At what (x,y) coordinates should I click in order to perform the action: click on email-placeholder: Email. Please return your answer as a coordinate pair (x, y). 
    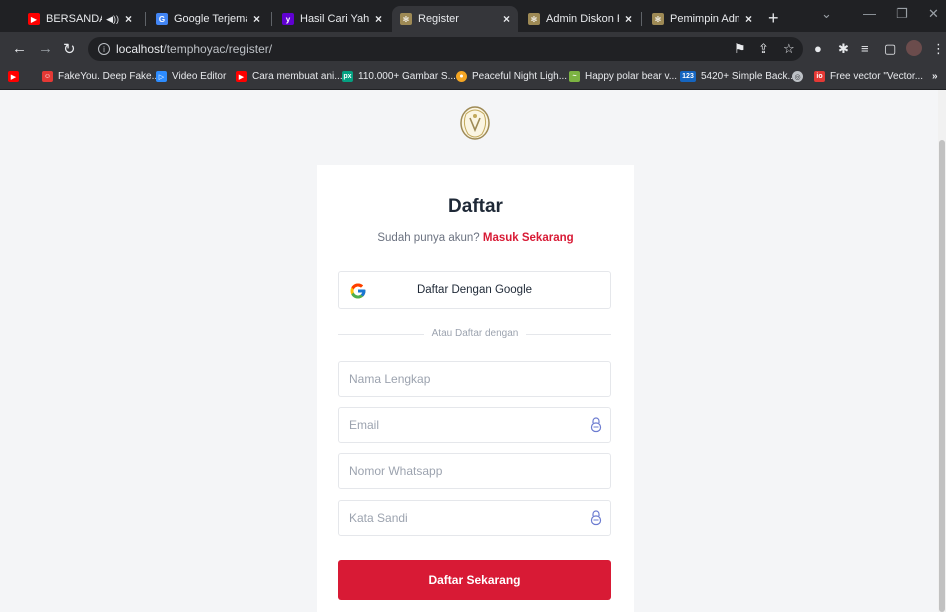
    Looking at the image, I should click on (364, 425).